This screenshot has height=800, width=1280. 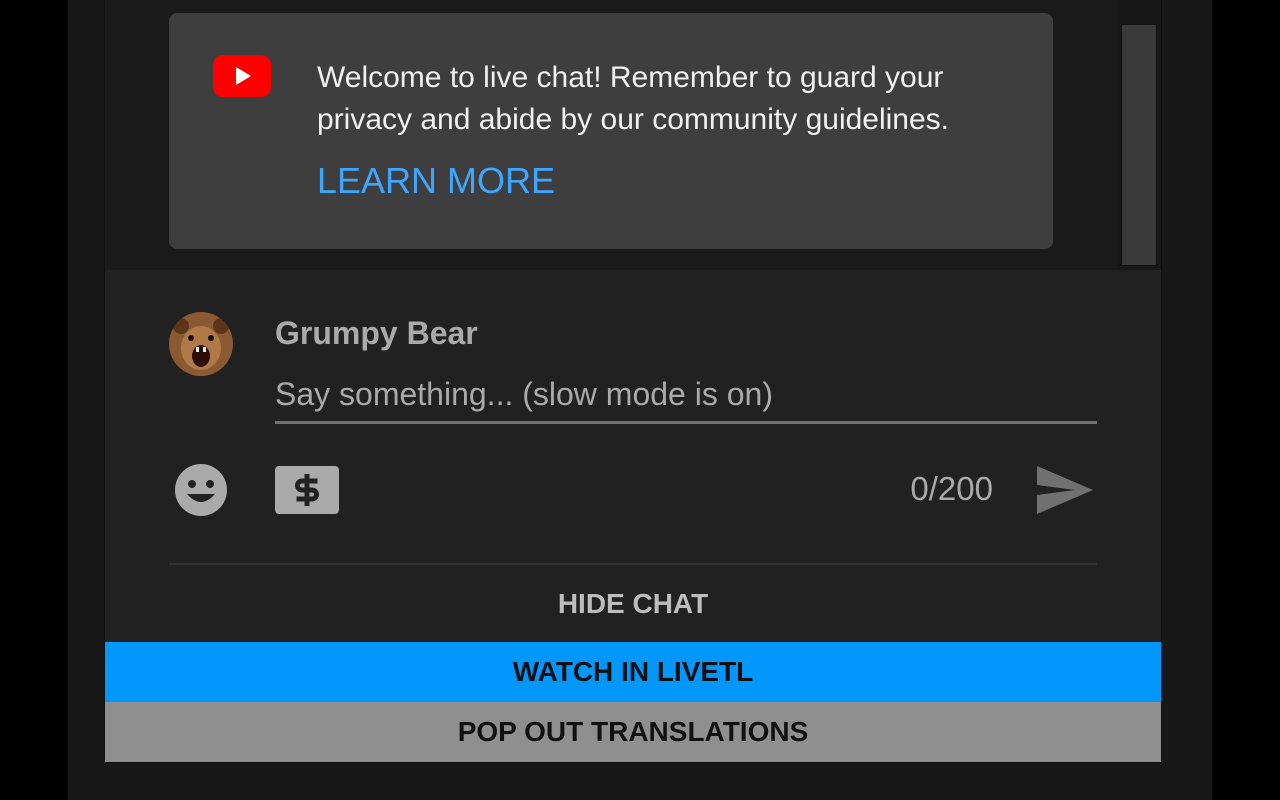 What do you see at coordinates (1065, 490) in the screenshot?
I see `send-icon` at bounding box center [1065, 490].